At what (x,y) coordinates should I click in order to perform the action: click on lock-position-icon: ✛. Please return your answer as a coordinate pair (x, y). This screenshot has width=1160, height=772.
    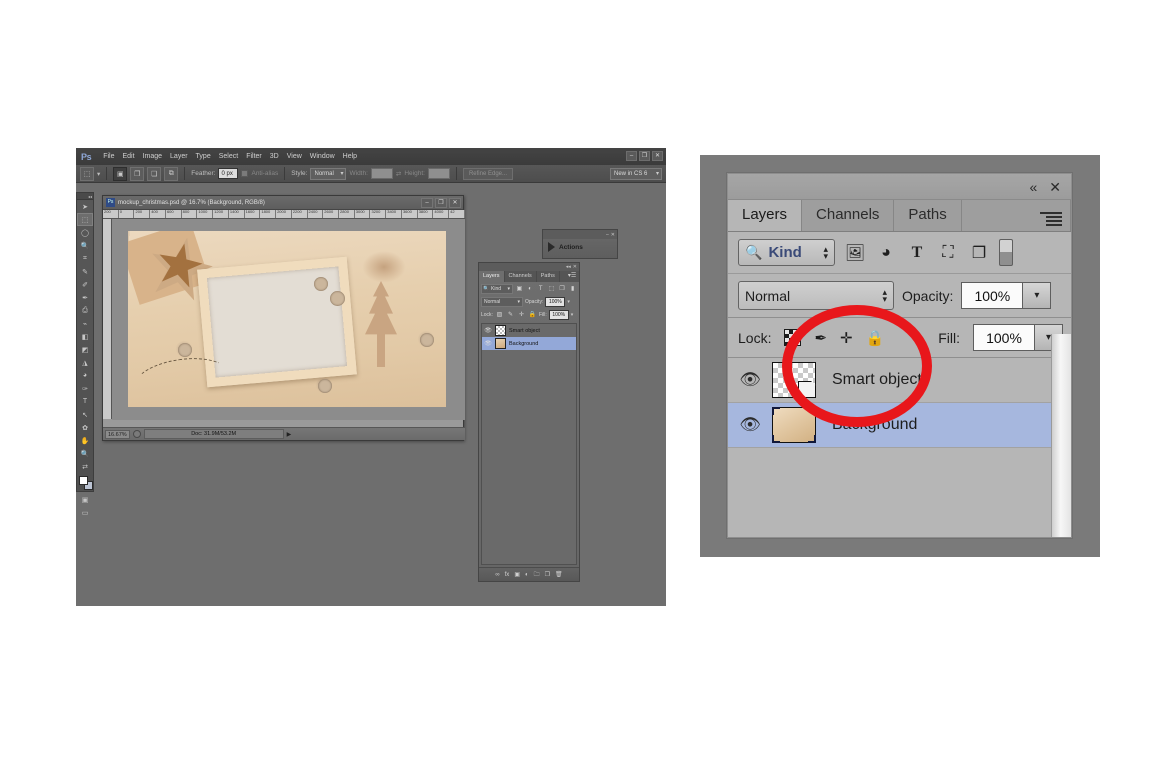
    Looking at the image, I should click on (846, 338).